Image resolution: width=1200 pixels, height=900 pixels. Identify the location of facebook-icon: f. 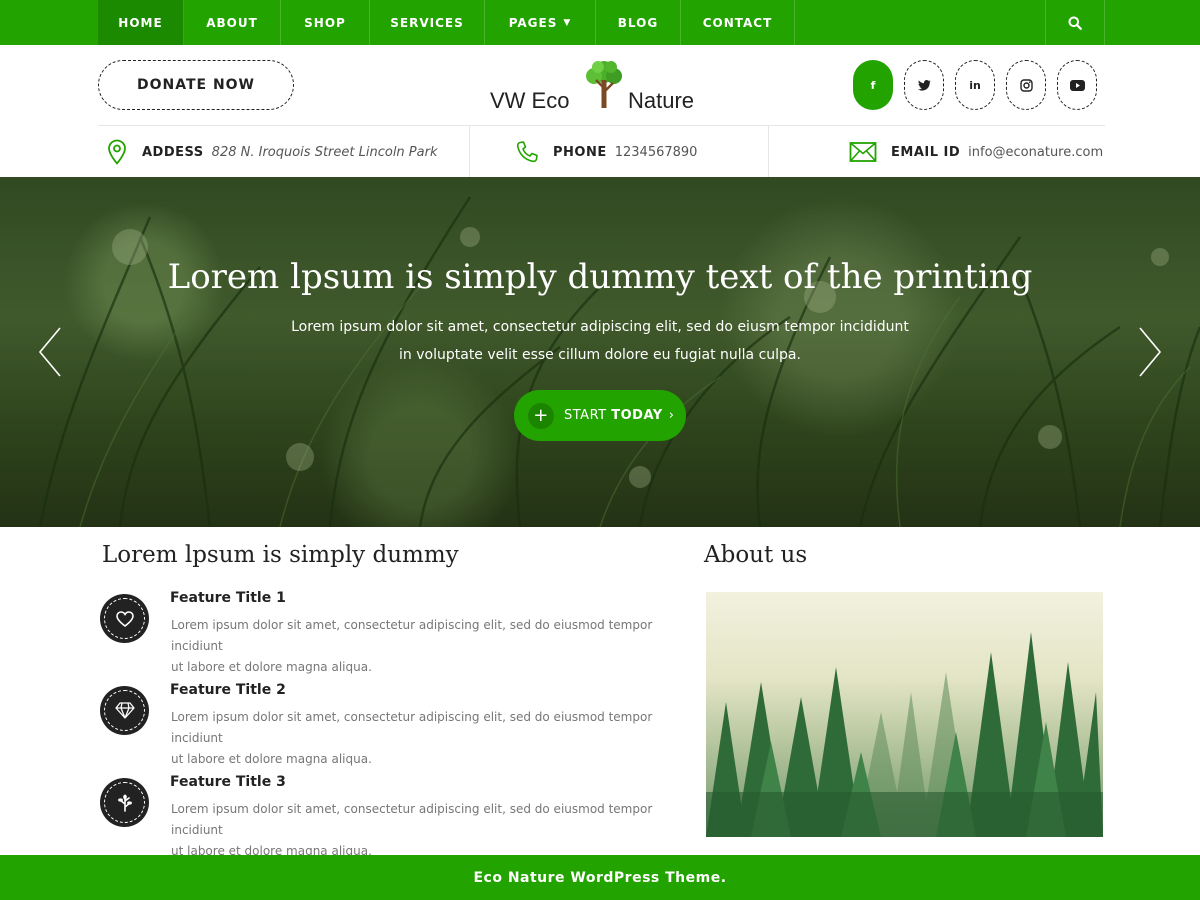
(873, 85).